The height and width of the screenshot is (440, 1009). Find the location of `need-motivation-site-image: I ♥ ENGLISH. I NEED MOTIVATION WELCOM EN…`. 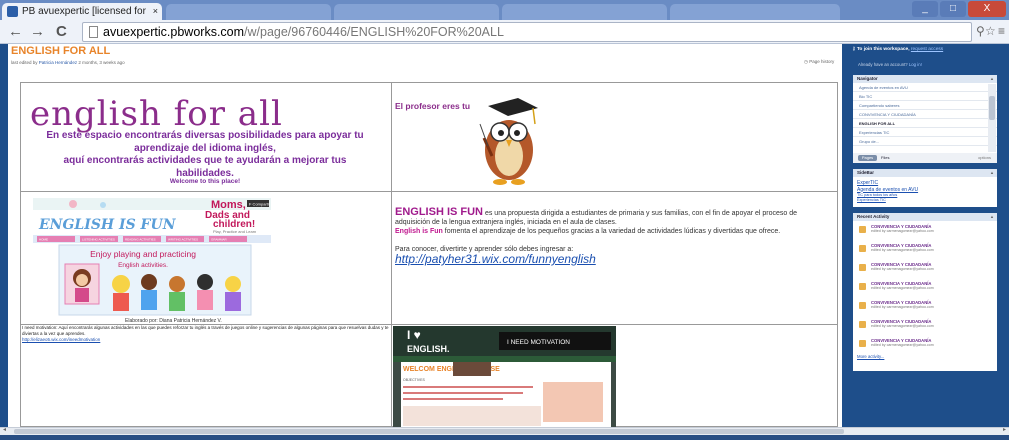

need-motivation-site-image: I ♥ ENGLISH. I NEED MOTIVATION WELCOM EN… is located at coordinates (504, 376).